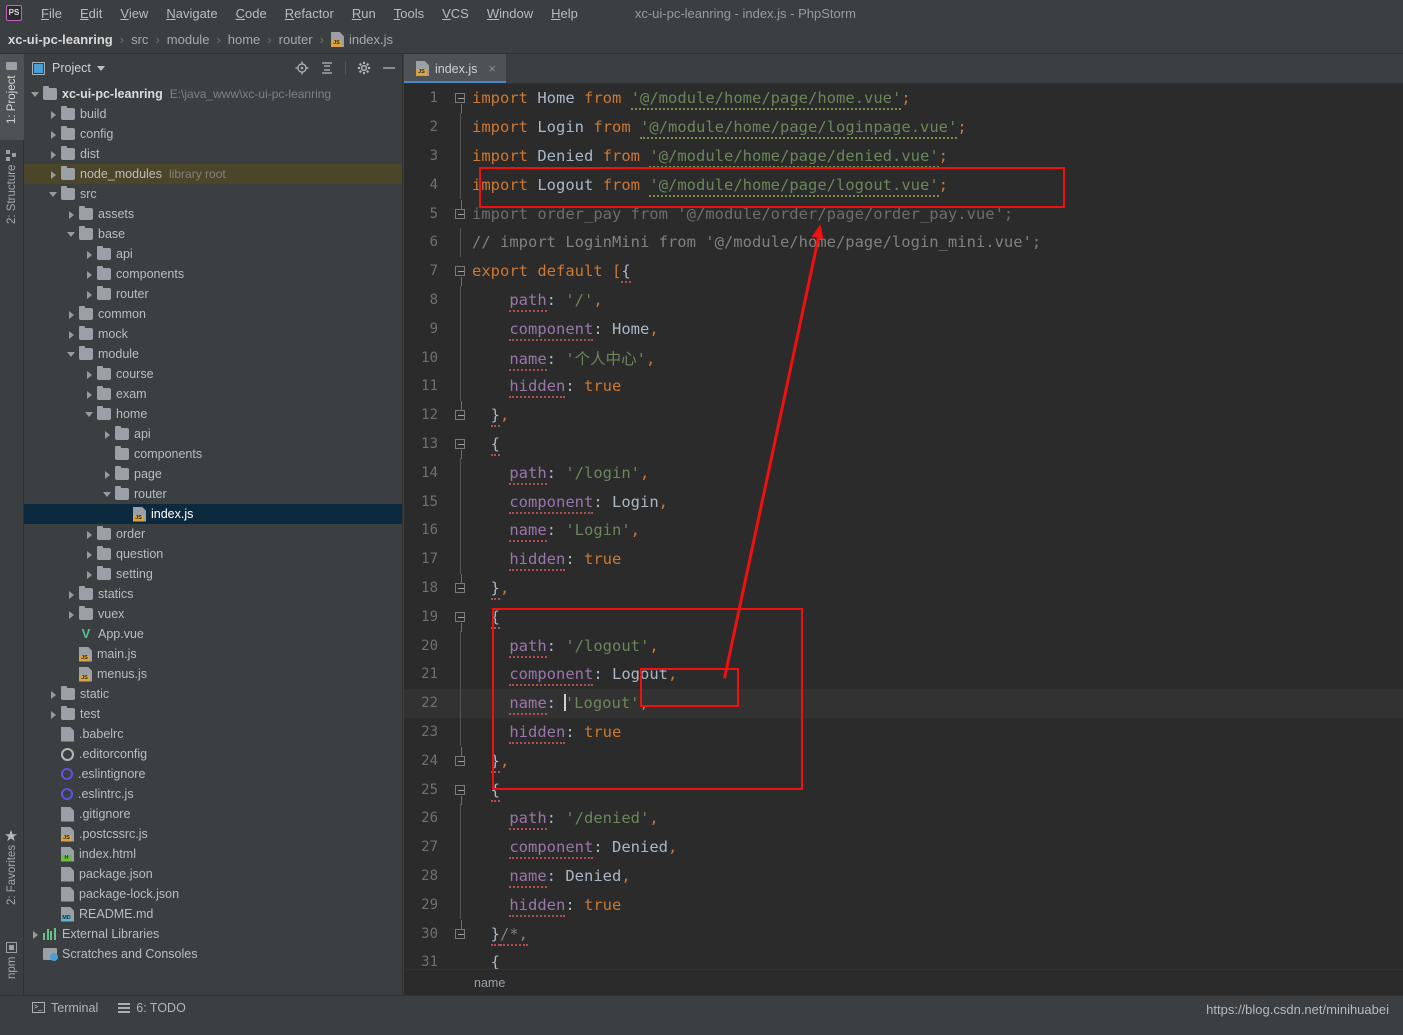 This screenshot has height=1035, width=1403. I want to click on code-line-29: 29 hidden: true, so click(903, 905).